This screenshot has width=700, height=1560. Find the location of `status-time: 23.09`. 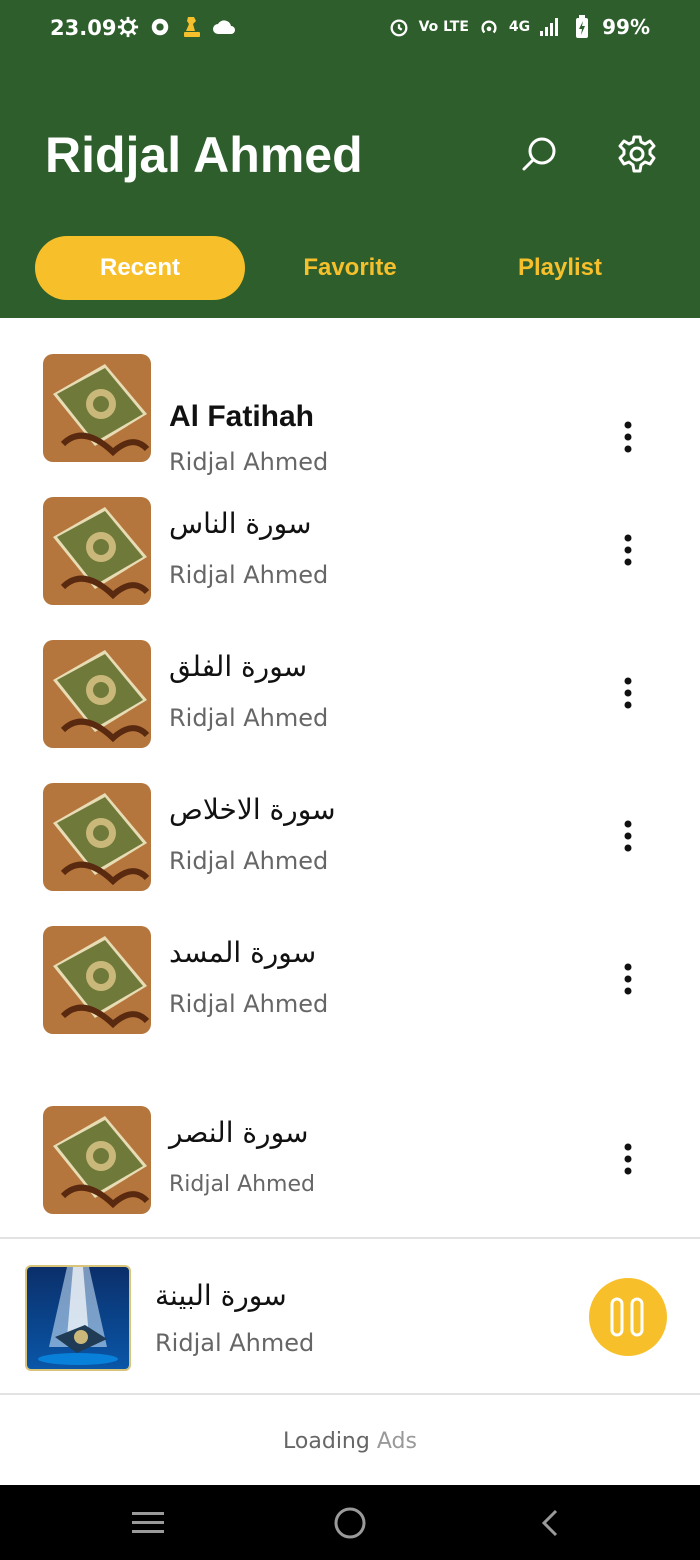

status-time: 23.09 is located at coordinates (83, 28).